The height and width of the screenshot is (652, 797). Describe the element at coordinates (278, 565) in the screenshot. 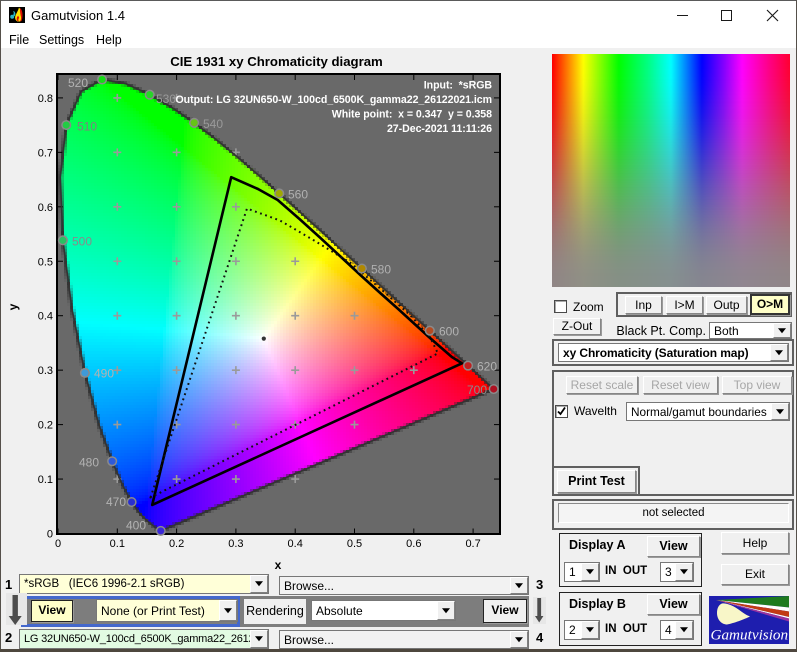

I see `svg-text: x` at that location.